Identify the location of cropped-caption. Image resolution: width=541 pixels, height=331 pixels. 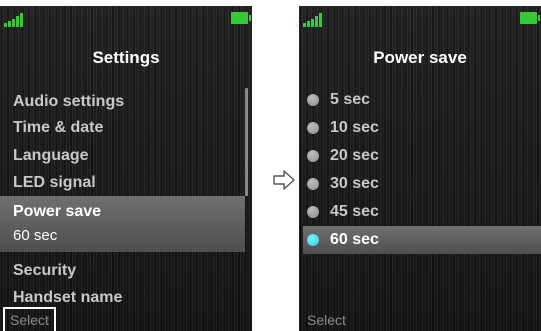
(62, 2).